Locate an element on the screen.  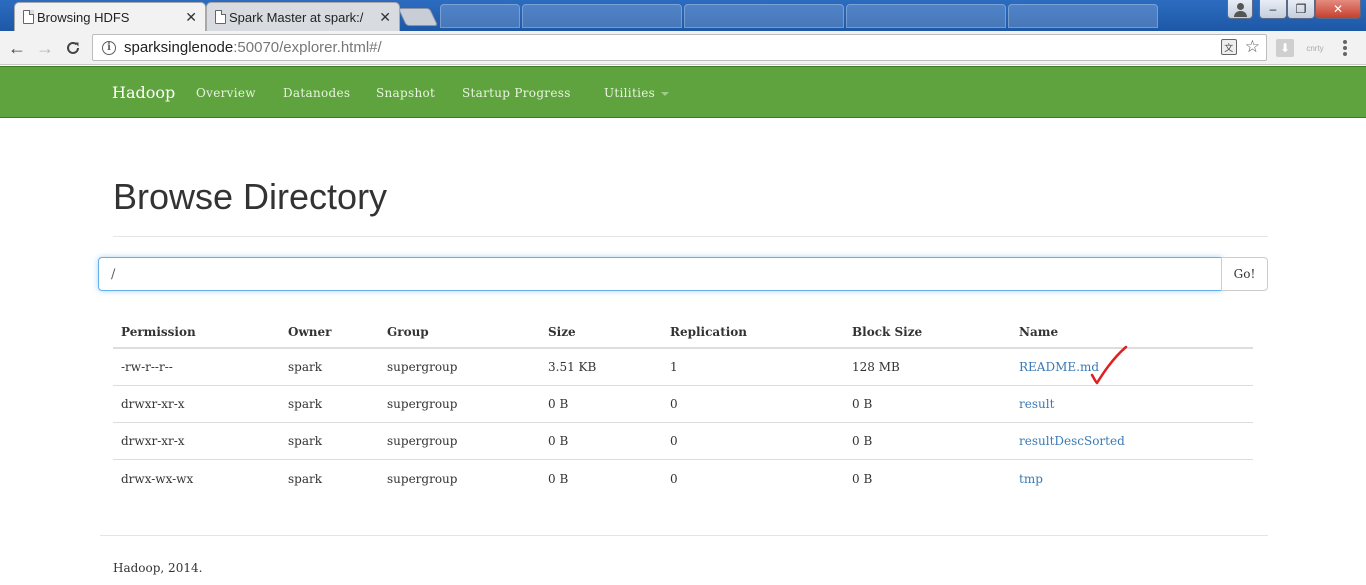
go-button: Go! is located at coordinates (1244, 274).